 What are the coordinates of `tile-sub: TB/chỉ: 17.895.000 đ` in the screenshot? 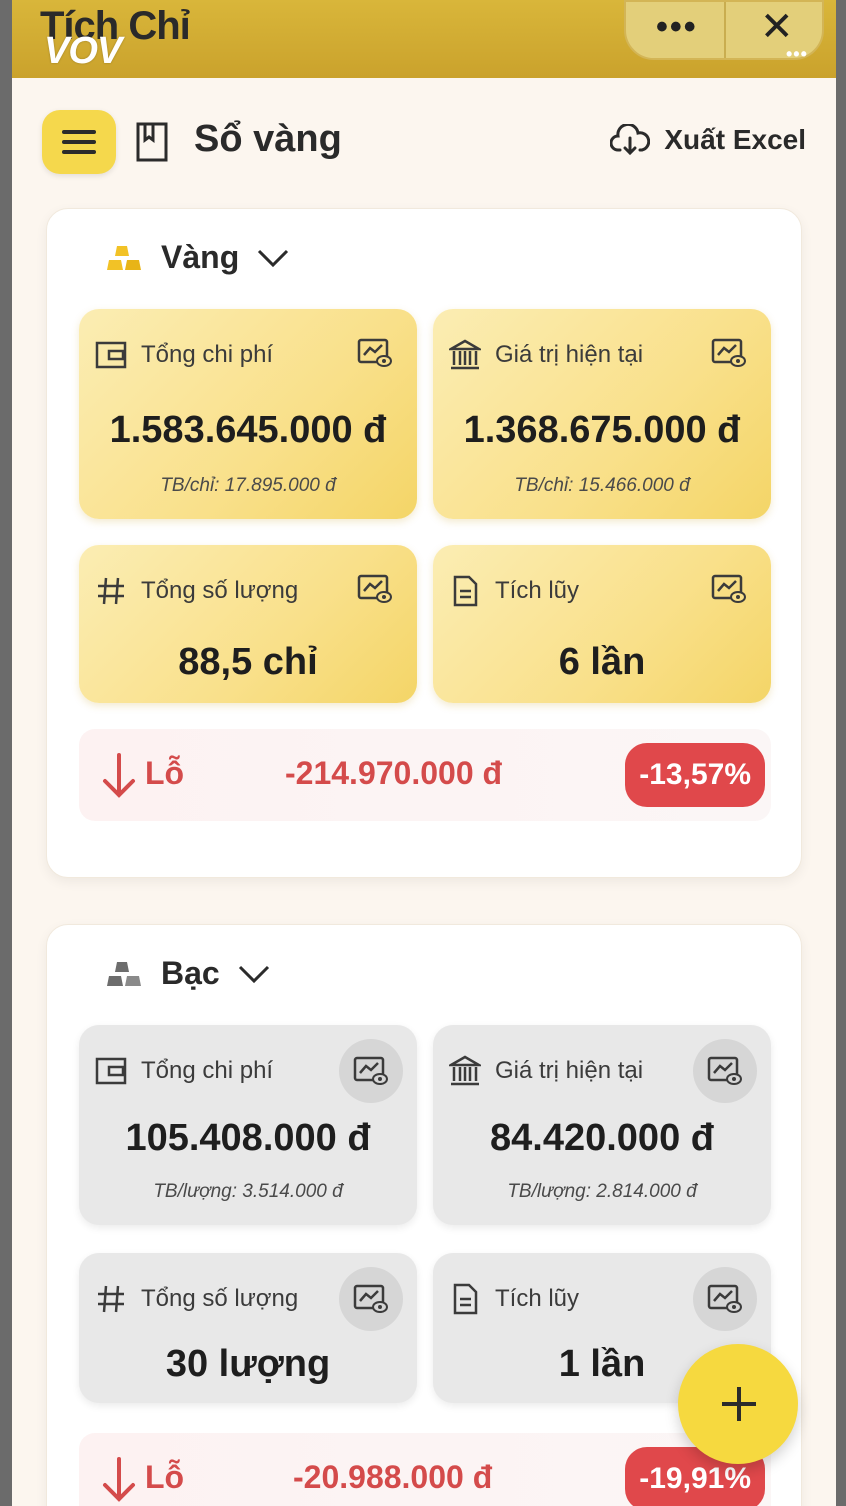 It's located at (248, 485).